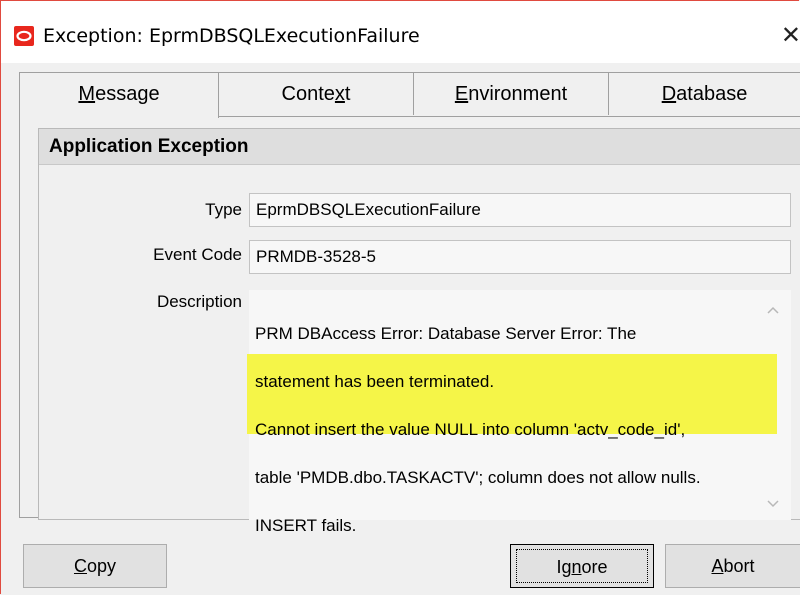  Describe the element at coordinates (520, 257) in the screenshot. I see `event-code-field: PRMDB-3528-5` at that location.